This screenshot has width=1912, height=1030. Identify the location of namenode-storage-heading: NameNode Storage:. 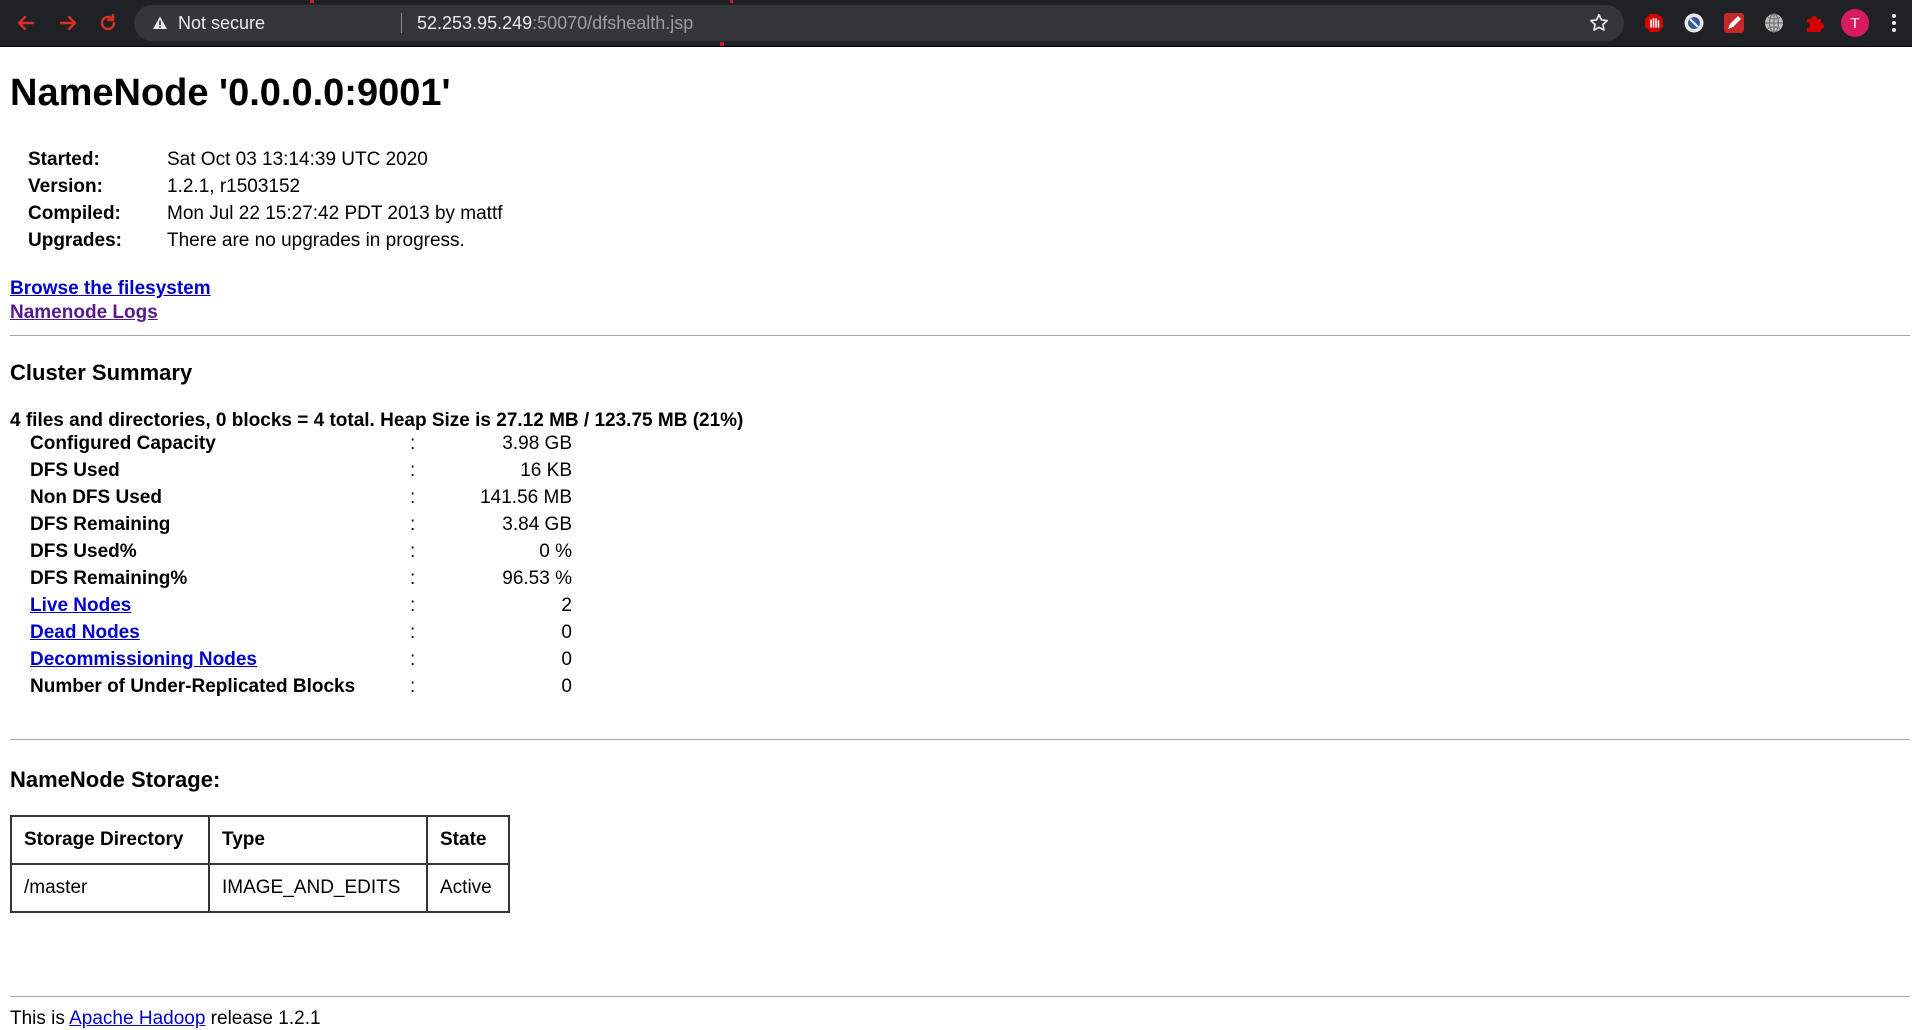
(115, 779).